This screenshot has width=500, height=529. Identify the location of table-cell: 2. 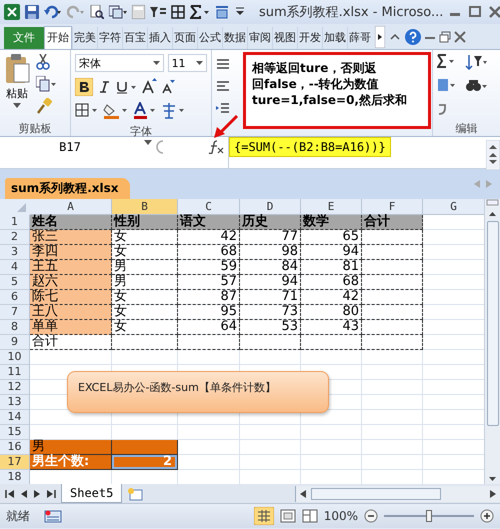
(145, 462).